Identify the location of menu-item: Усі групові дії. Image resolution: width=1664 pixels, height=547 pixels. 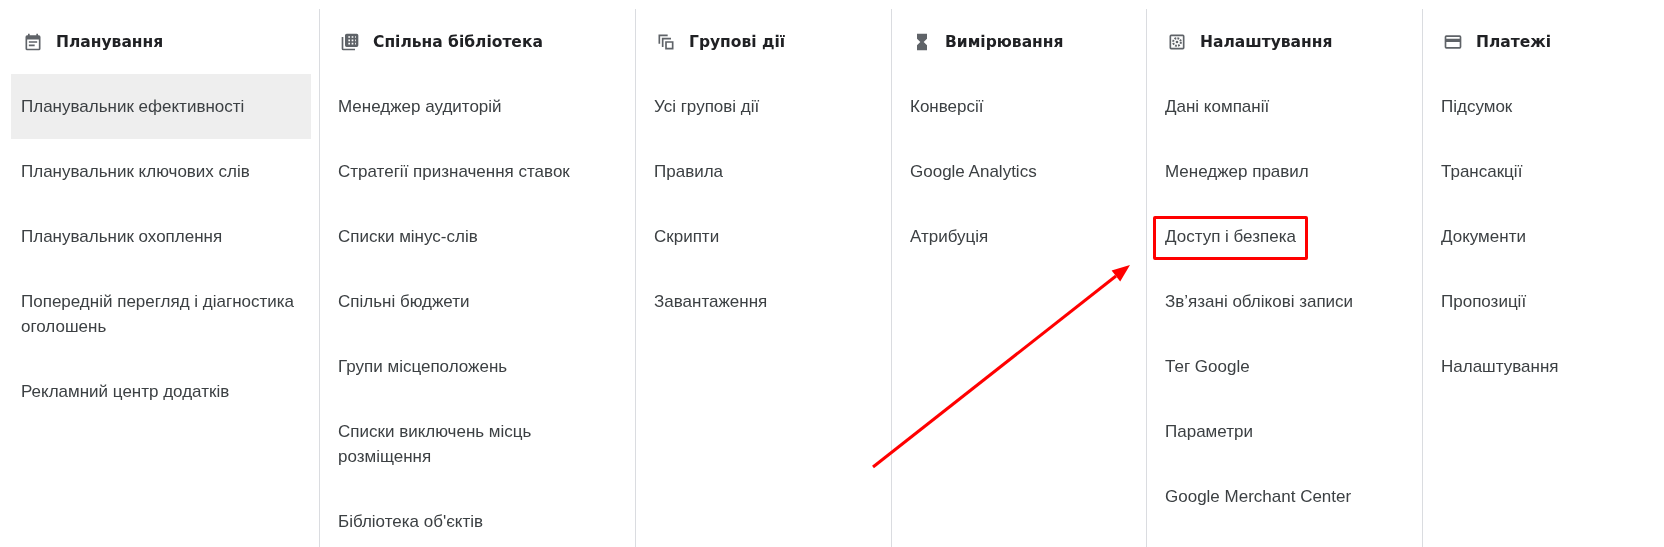
(763, 106).